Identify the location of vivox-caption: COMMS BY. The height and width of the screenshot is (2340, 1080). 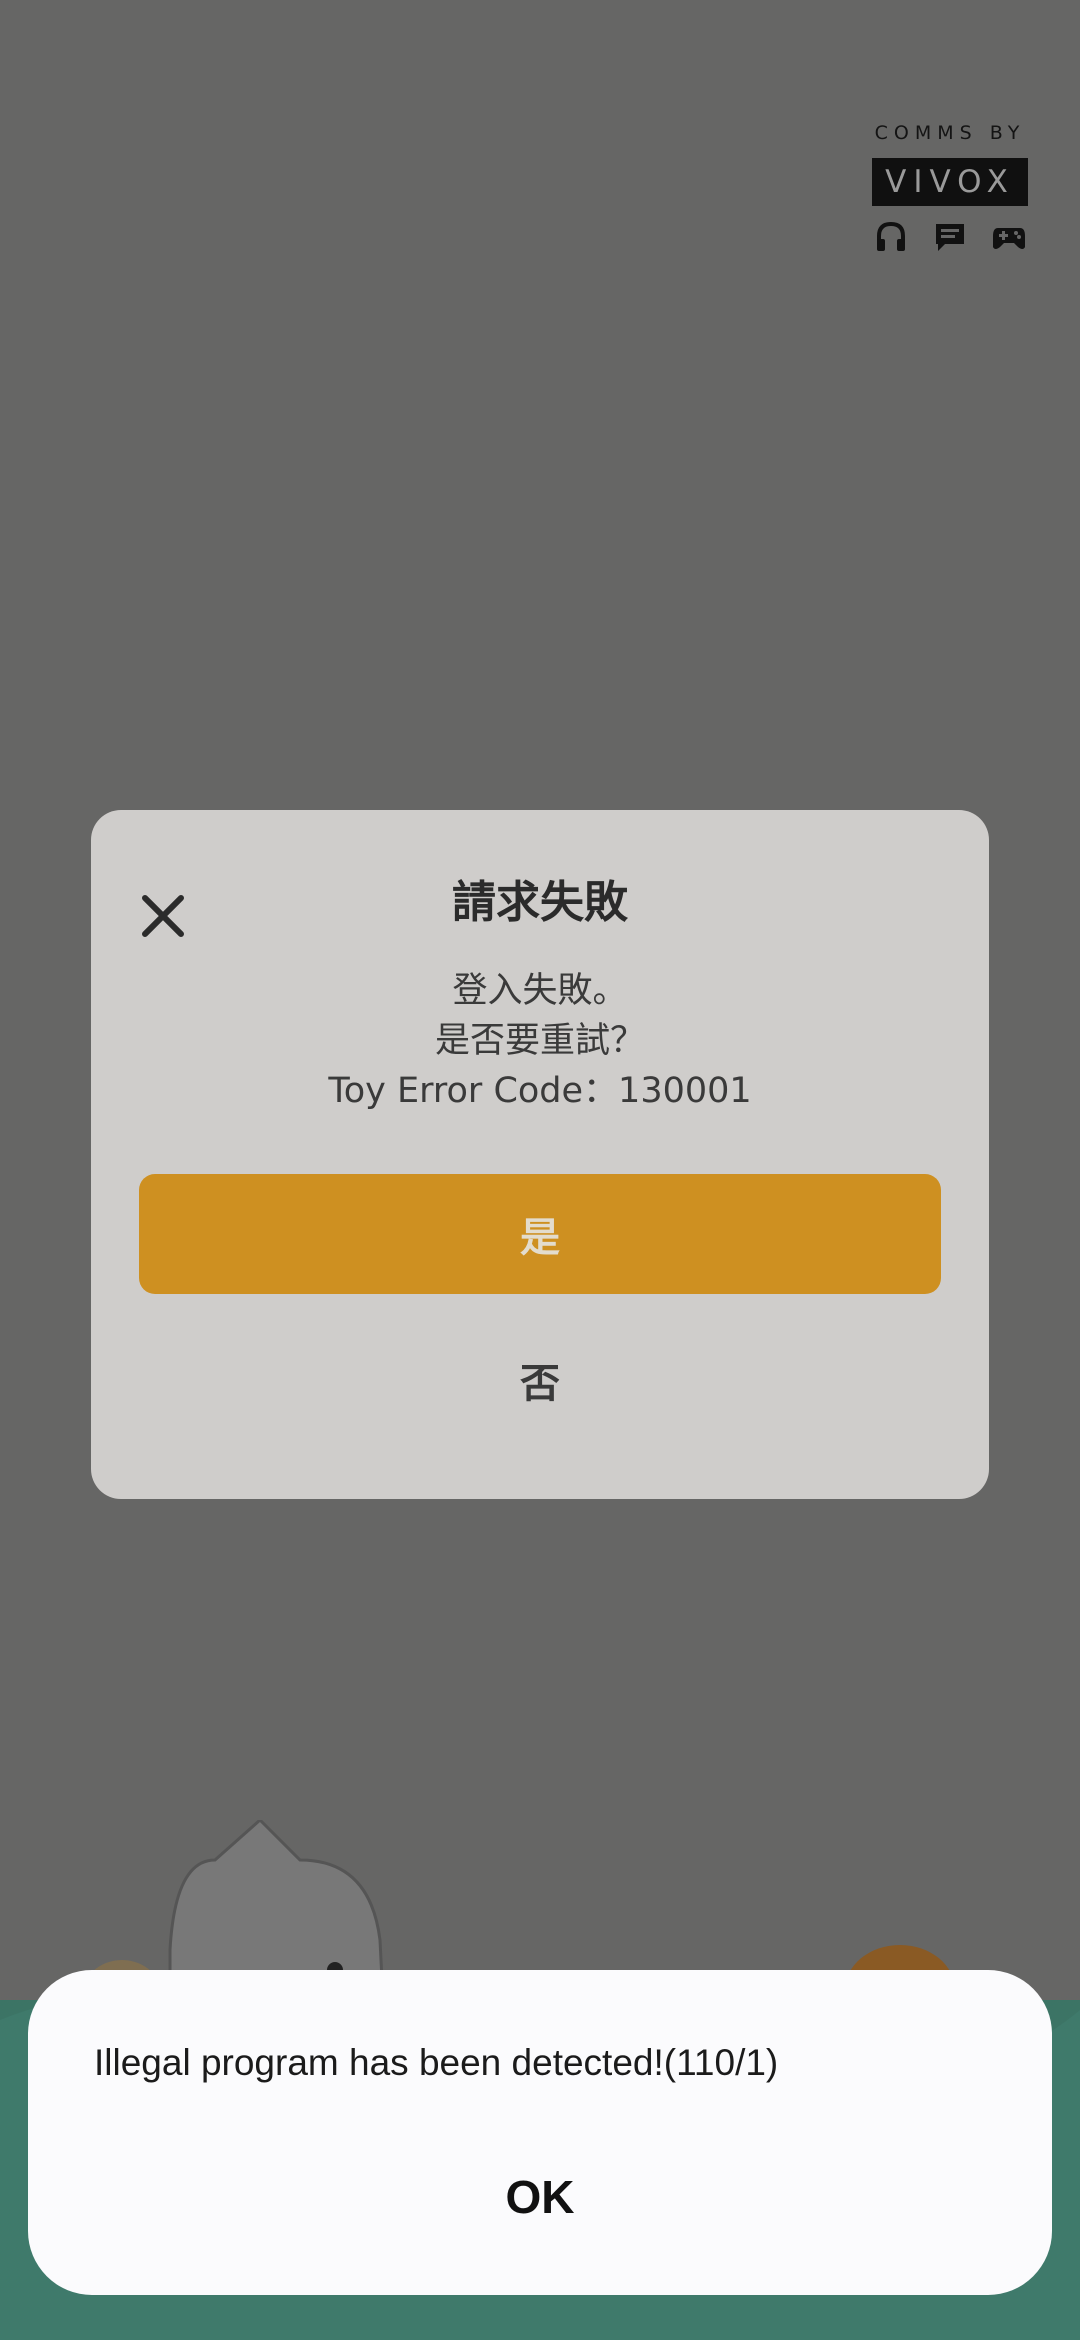
(950, 133).